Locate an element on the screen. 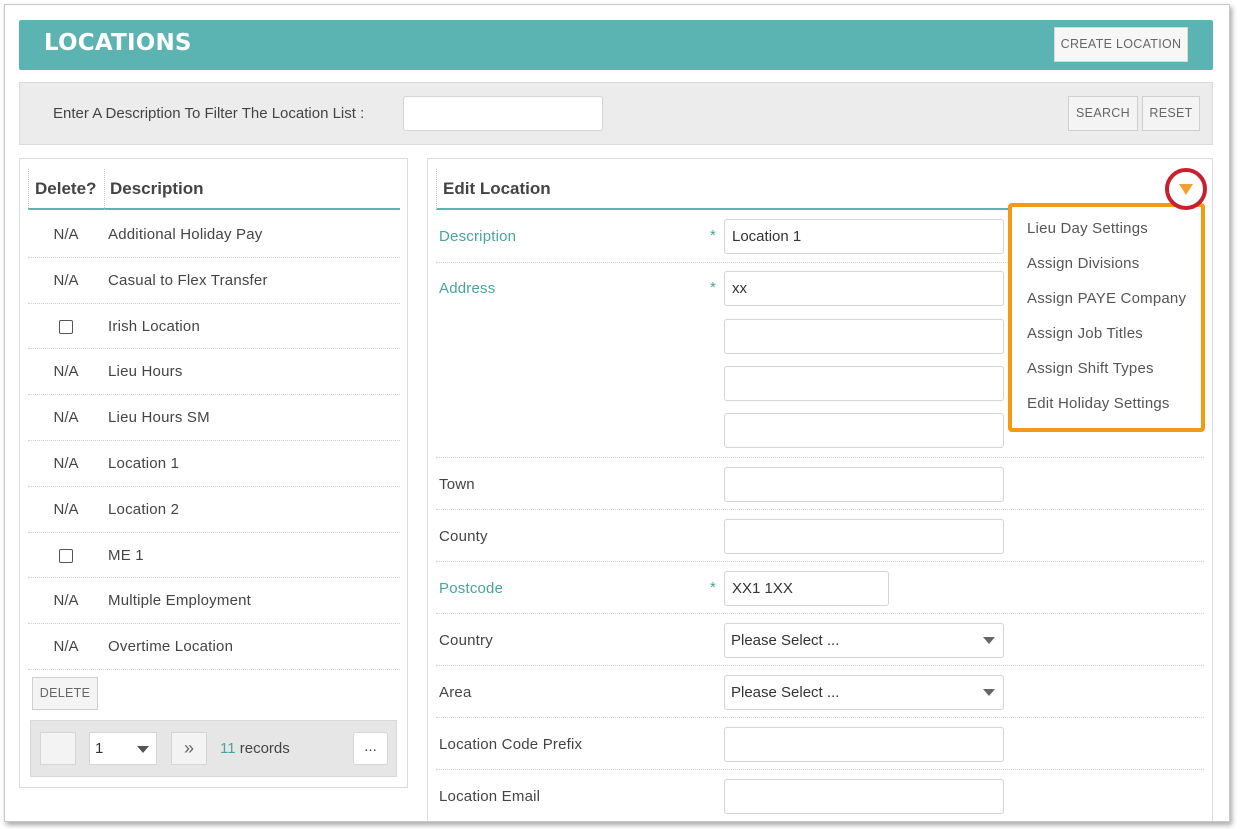  page-select: 1 is located at coordinates (123, 748).